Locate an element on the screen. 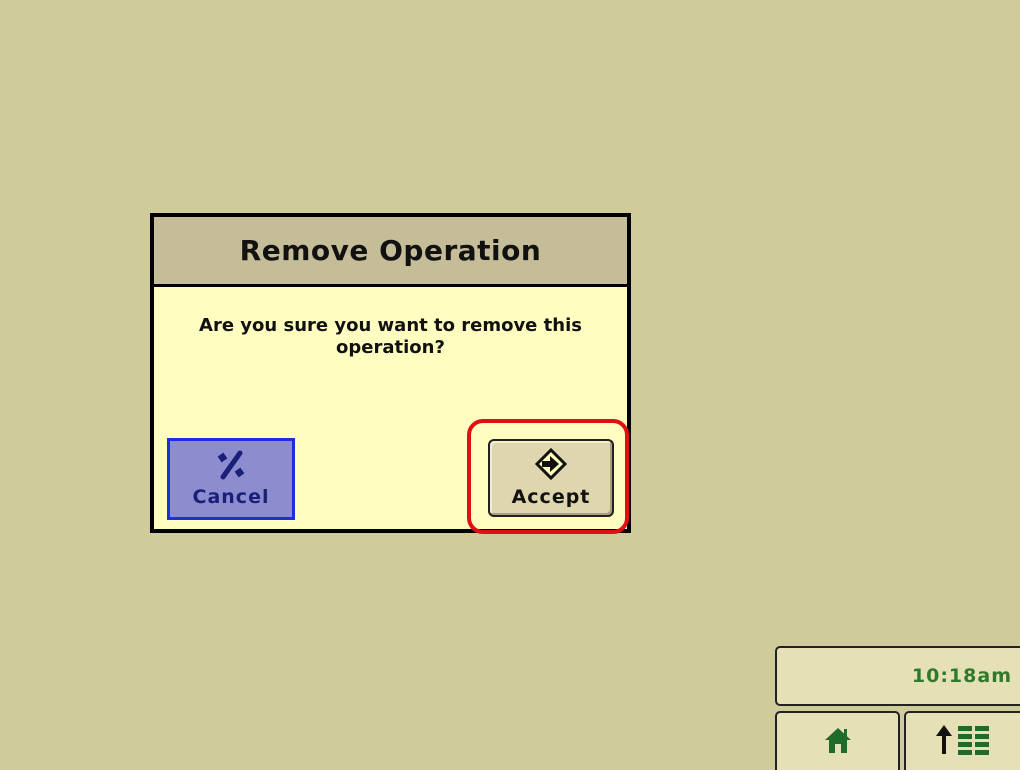  menu-up-arrow-icon is located at coordinates (963, 742).